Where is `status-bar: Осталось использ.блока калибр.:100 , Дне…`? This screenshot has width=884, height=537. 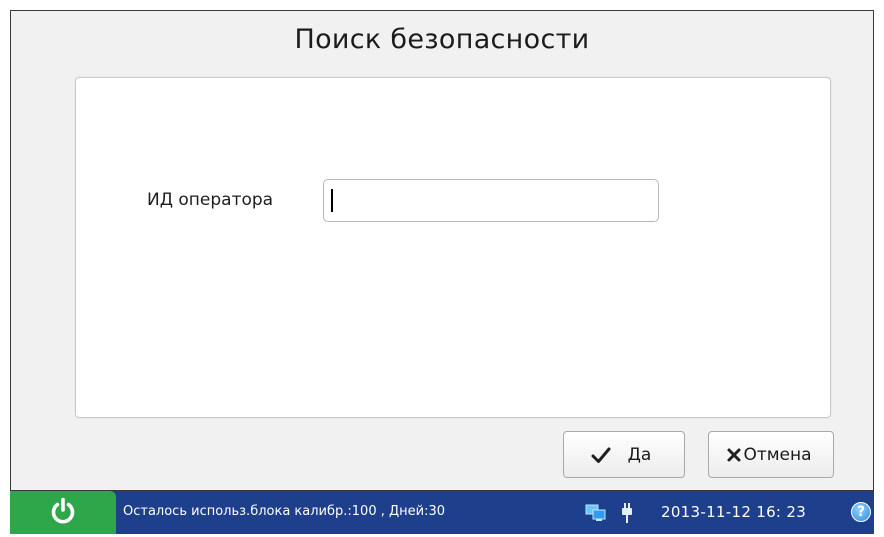
status-bar: Осталось использ.блока калибр.:100 , Дне… is located at coordinates (442, 512).